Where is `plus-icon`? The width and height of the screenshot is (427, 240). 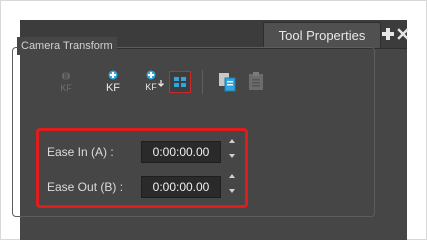
plus-icon is located at coordinates (388, 34).